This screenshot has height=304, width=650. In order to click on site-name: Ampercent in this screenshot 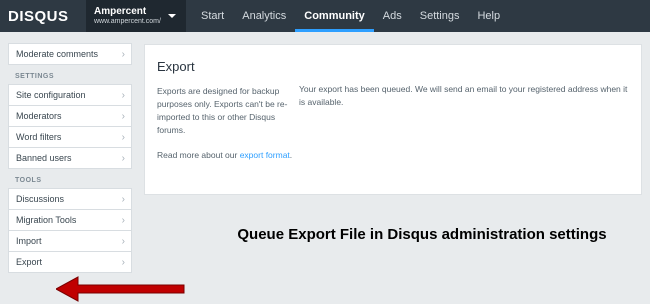, I will do `click(120, 11)`.